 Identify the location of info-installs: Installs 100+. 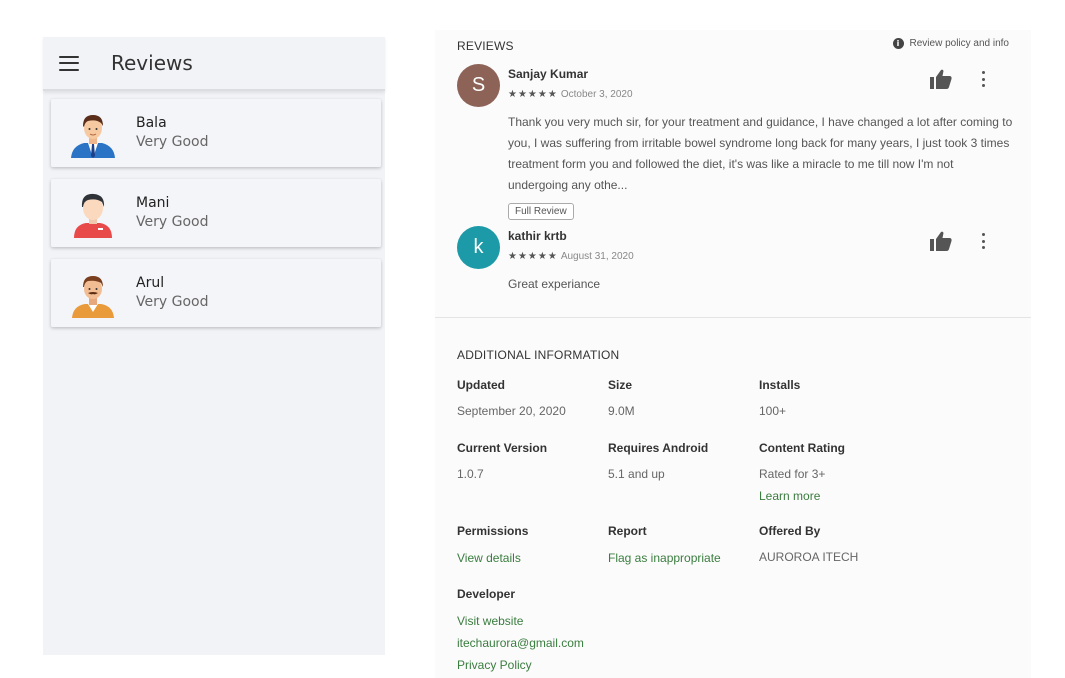
(834, 400).